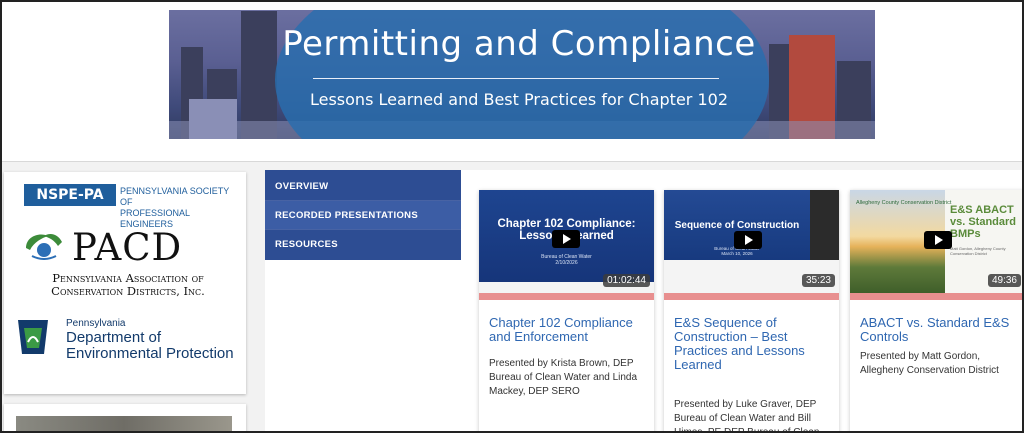  What do you see at coordinates (128, 291) in the screenshot?
I see `pacd-name-line2: Conservation Districts, Inc.` at bounding box center [128, 291].